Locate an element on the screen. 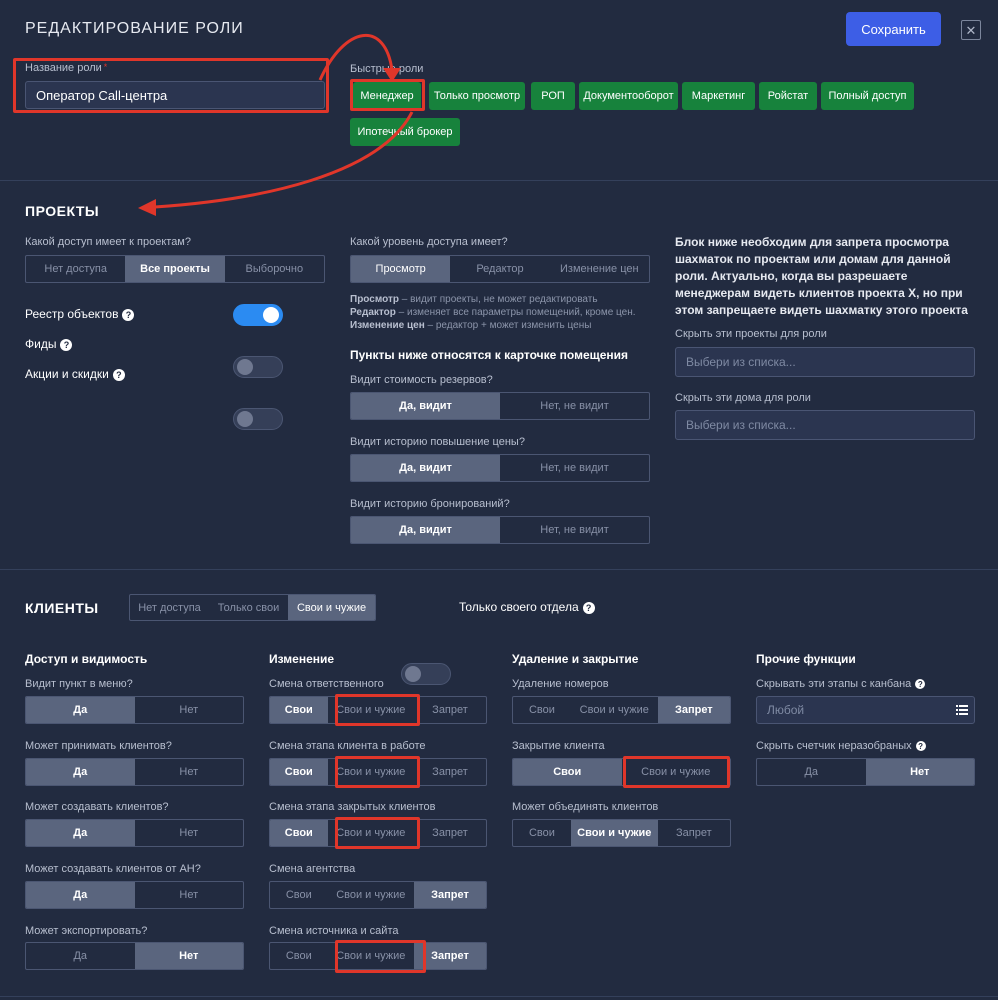  divider is located at coordinates (499, 996).